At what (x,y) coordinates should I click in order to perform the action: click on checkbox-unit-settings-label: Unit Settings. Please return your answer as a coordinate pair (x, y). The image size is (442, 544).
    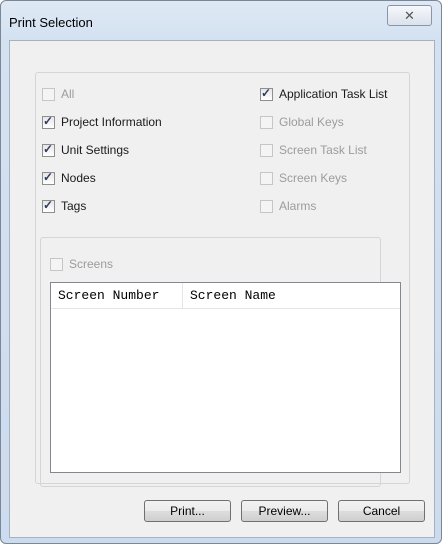
    Looking at the image, I should click on (95, 150).